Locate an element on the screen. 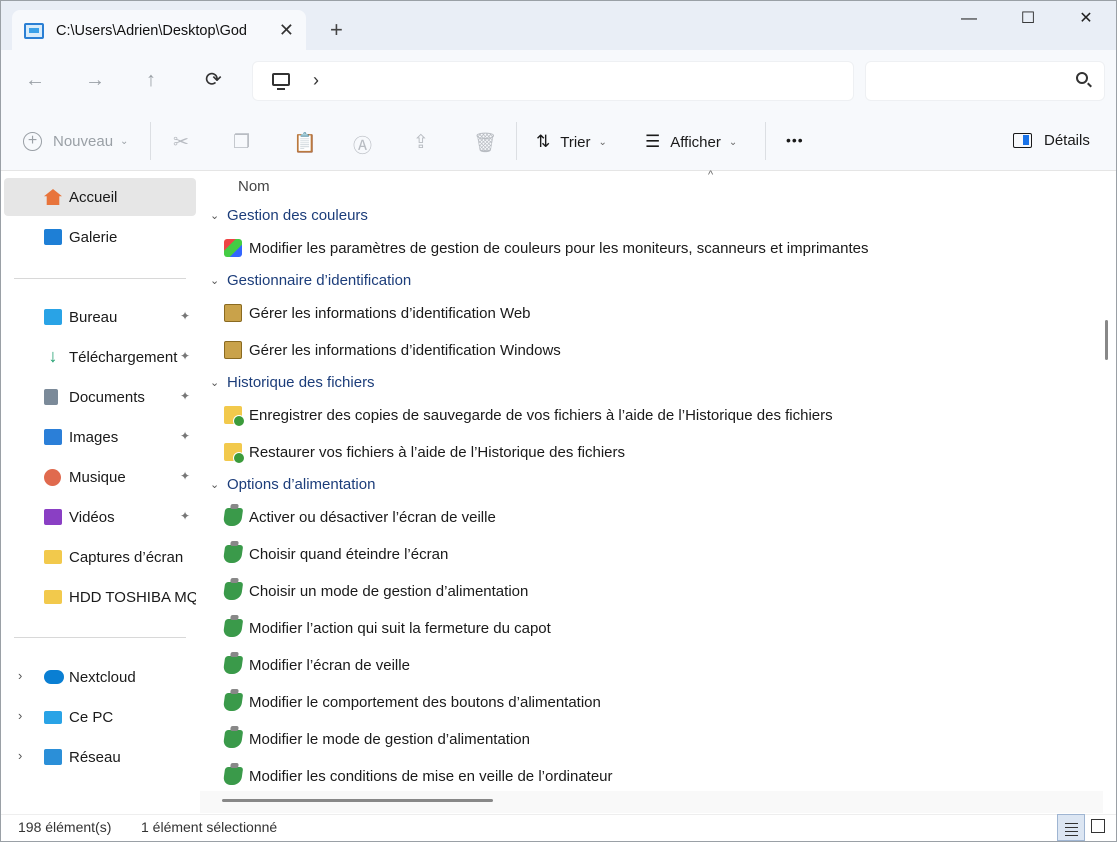  sidebar-item-captures: Captures d’écran is located at coordinates (100, 557).